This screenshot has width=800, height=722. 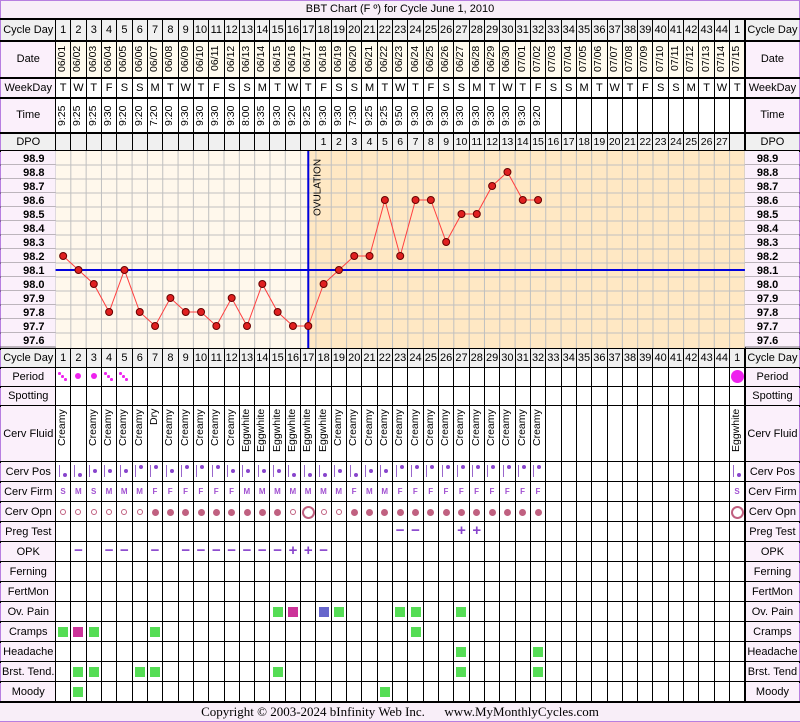 What do you see at coordinates (768, 229) in the screenshot?
I see `ytick-label-right: 98.4` at bounding box center [768, 229].